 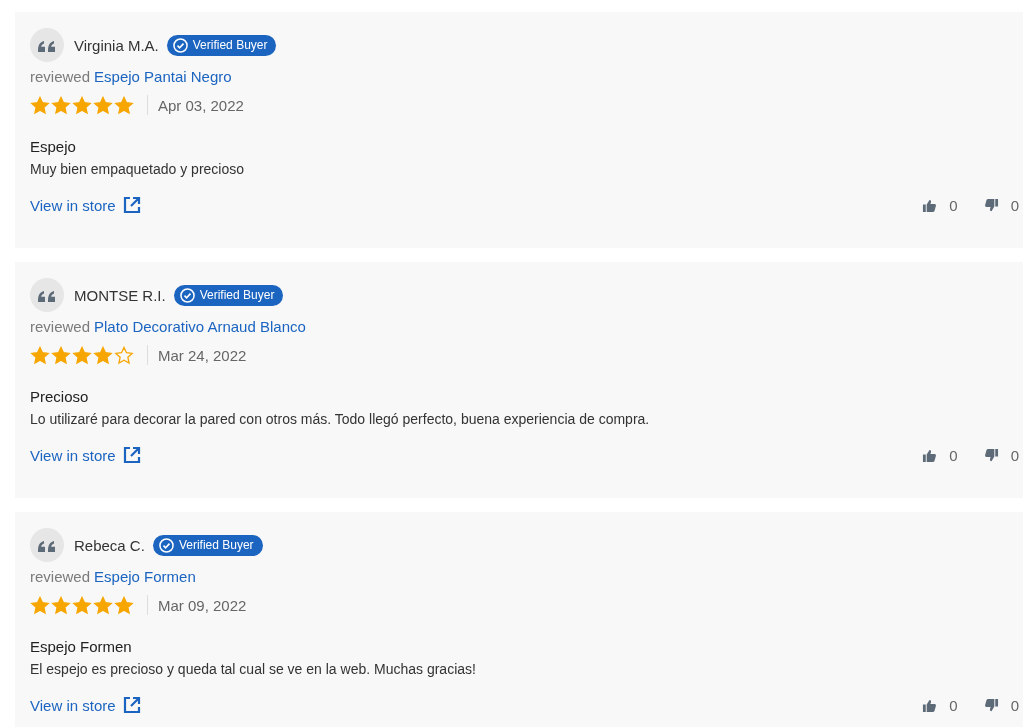 What do you see at coordinates (202, 605) in the screenshot?
I see `review-date: Mar 09, 2022` at bounding box center [202, 605].